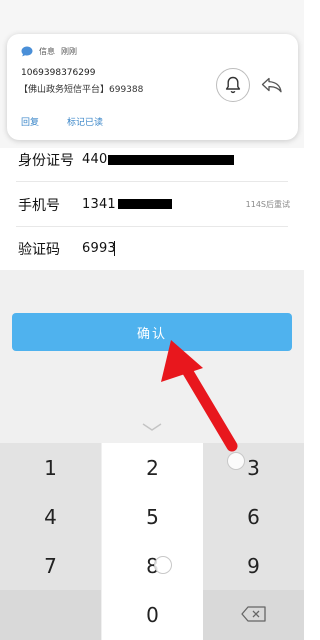 This screenshot has height=640, width=320. Describe the element at coordinates (152, 427) in the screenshot. I see `chevron-down-icon` at that location.